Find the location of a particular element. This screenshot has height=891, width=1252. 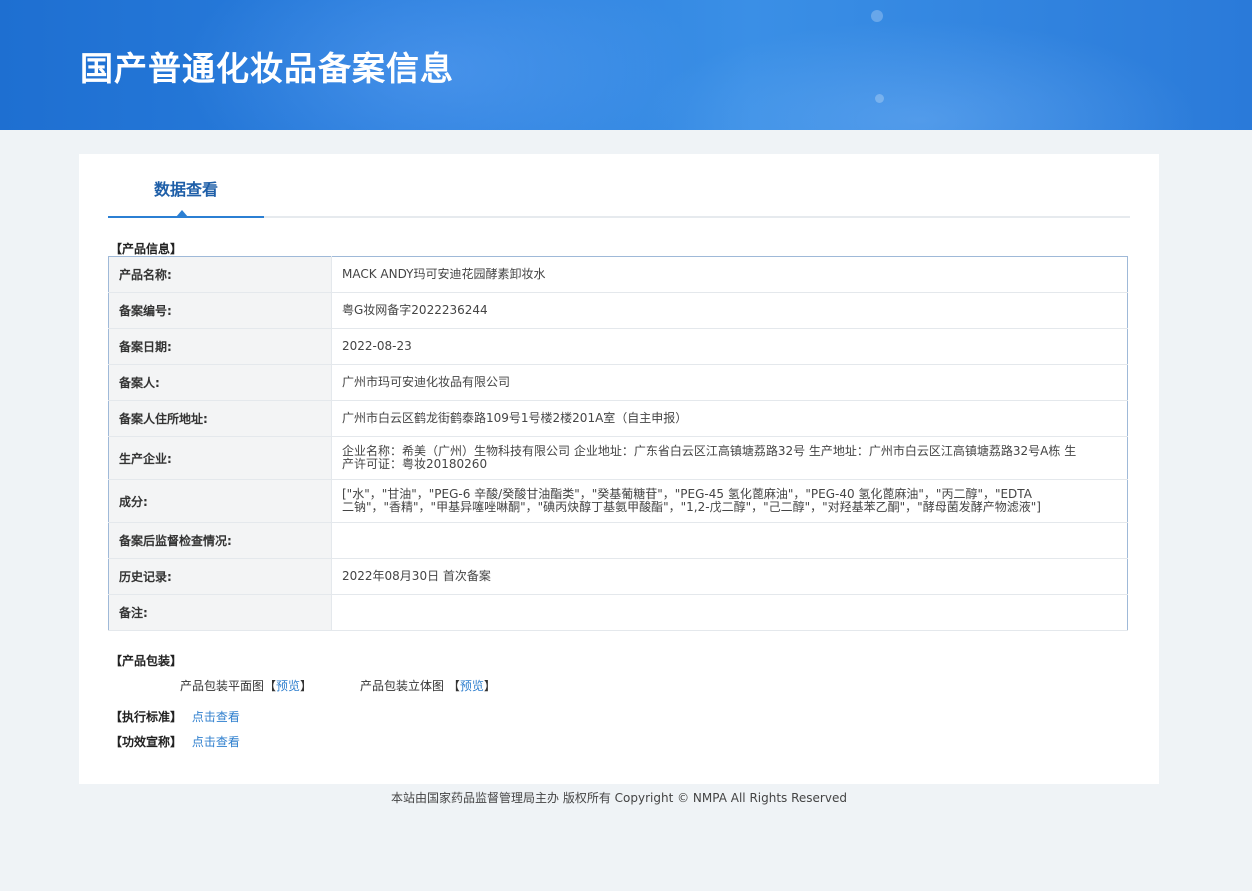

row-key: 备案编号: is located at coordinates (220, 310).